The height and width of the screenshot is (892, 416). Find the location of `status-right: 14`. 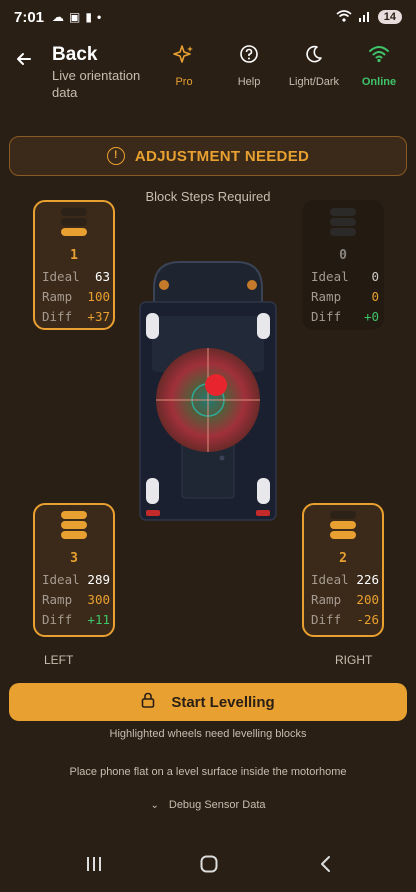

status-right: 14 is located at coordinates (369, 17).